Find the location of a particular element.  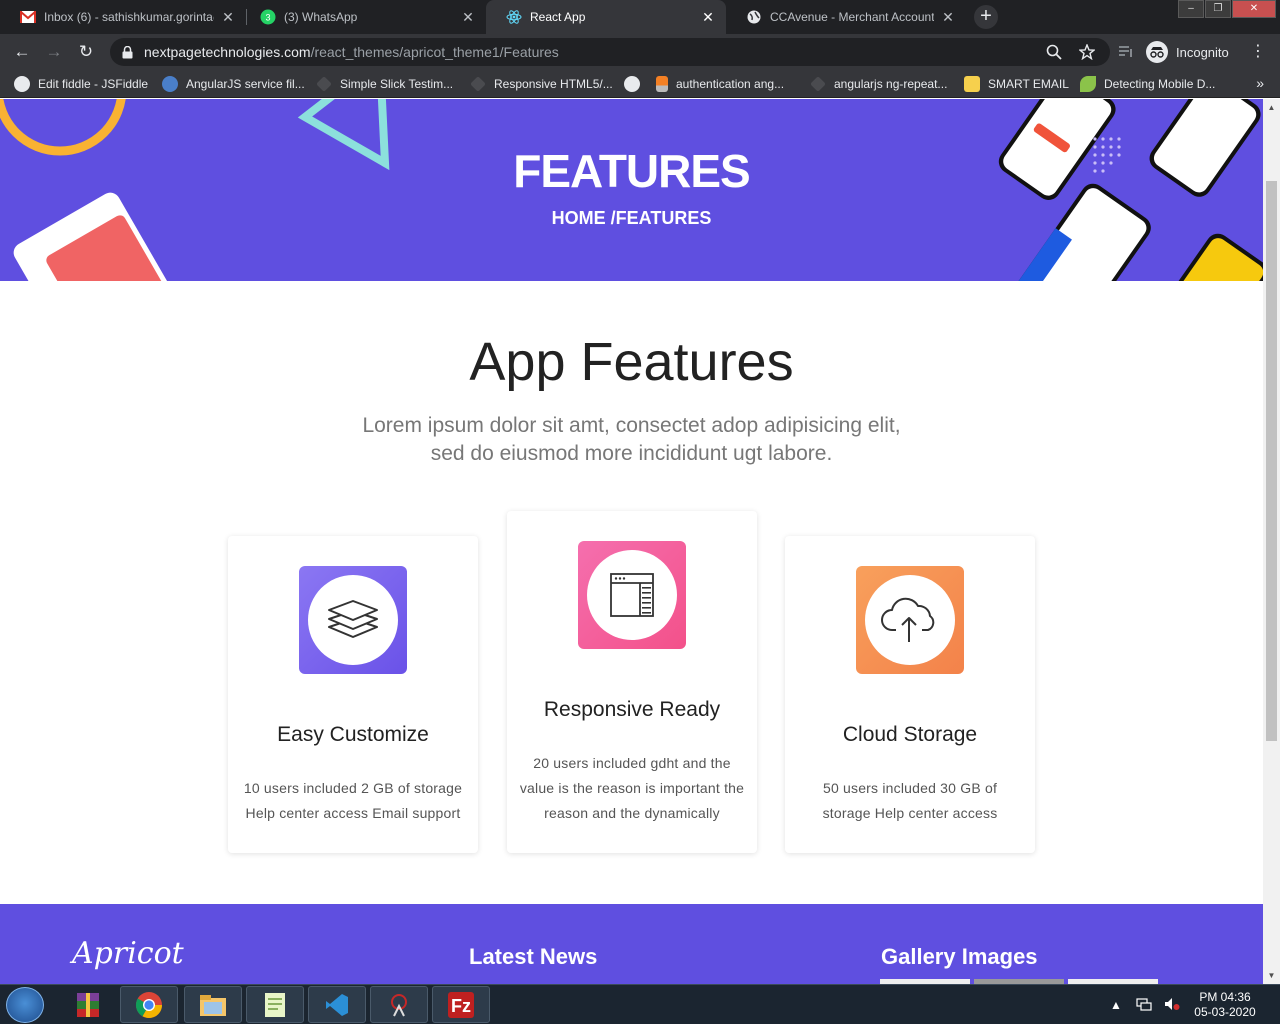

feature-title: Cloud Storage is located at coordinates (910, 734).